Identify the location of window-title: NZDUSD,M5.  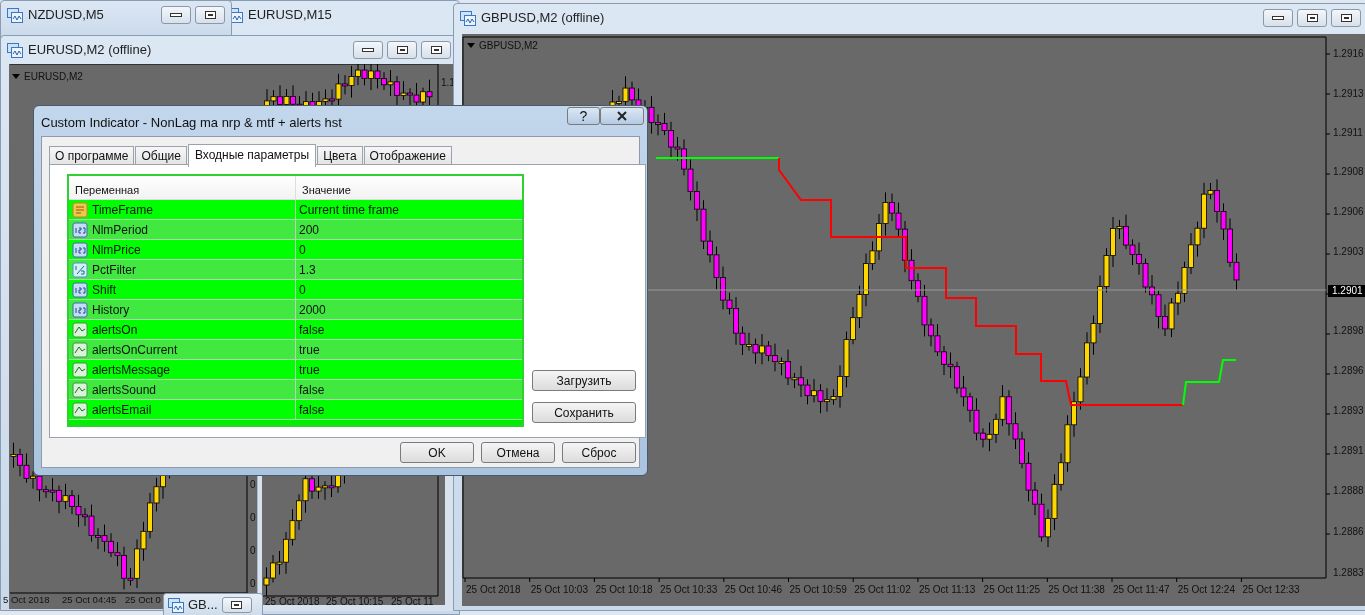
(66, 15).